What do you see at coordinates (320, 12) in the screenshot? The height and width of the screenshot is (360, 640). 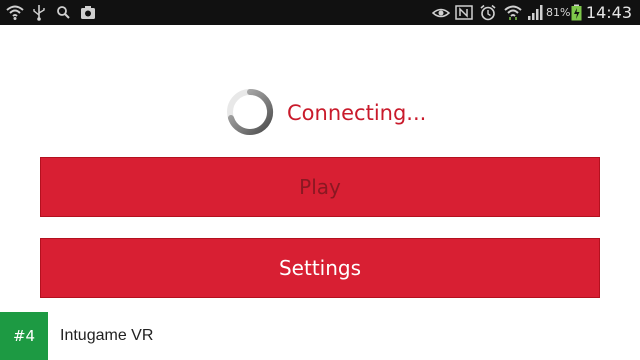 I see `status-bar: 81% 14:43` at bounding box center [320, 12].